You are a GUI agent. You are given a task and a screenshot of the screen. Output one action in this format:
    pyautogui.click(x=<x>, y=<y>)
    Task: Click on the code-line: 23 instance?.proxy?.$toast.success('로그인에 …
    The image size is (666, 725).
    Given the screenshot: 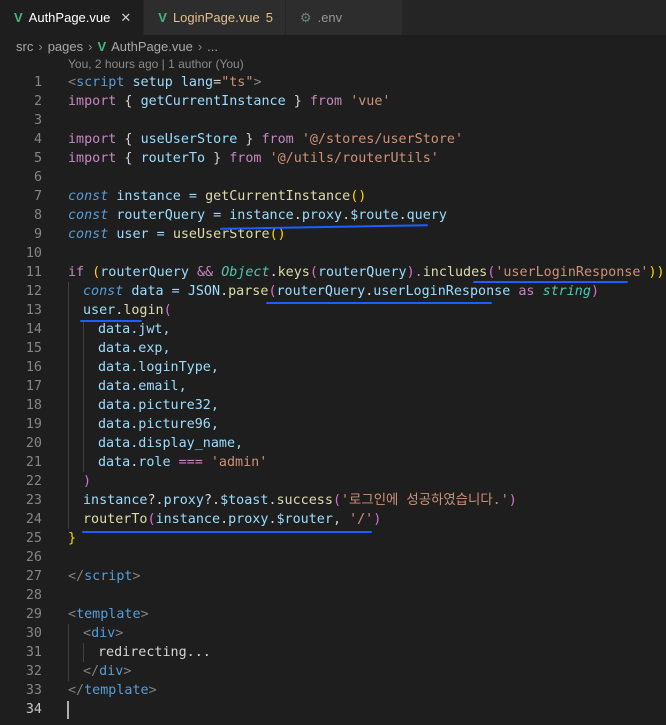 What is the action you would take?
    pyautogui.click(x=333, y=500)
    